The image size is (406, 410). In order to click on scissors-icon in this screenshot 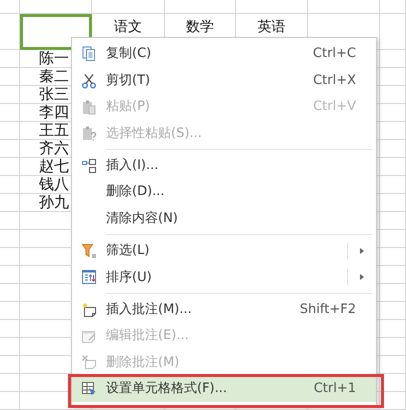, I will do `click(89, 80)`.